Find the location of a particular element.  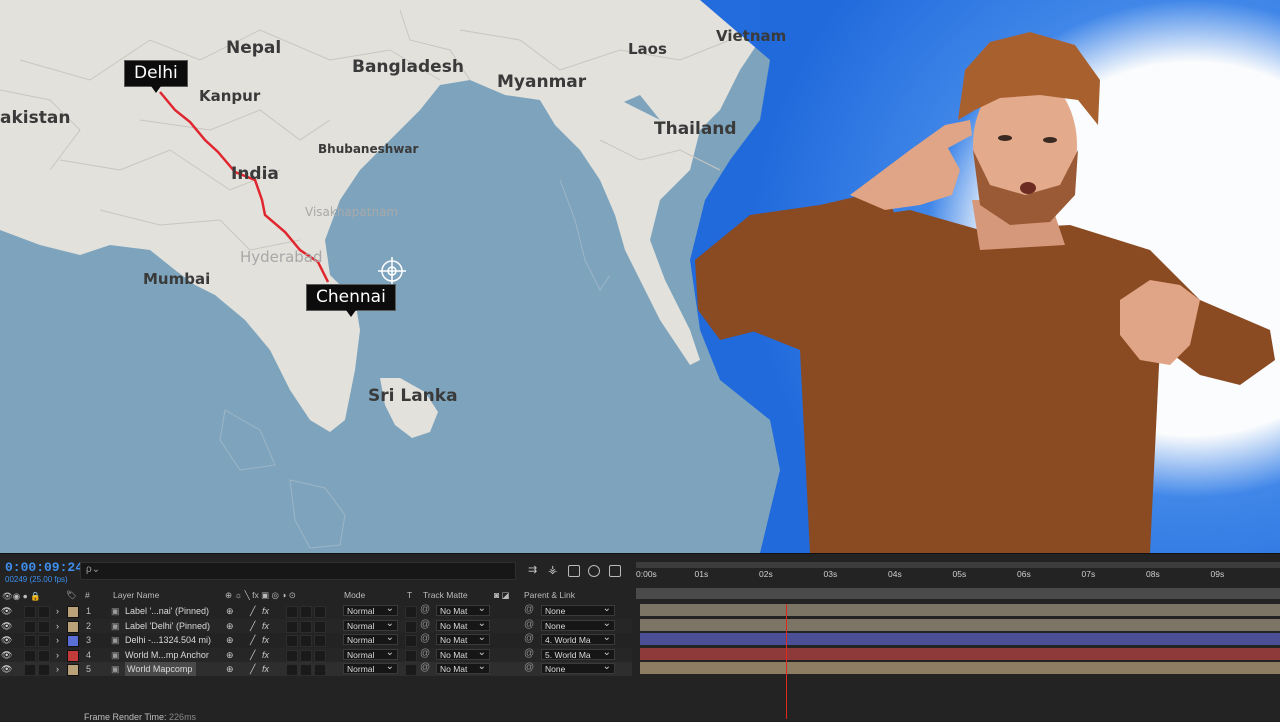

time-graph: 0:00s 01s 02s 03s 04s 05s 06s 07s 08s 09s is located at coordinates (958, 639).